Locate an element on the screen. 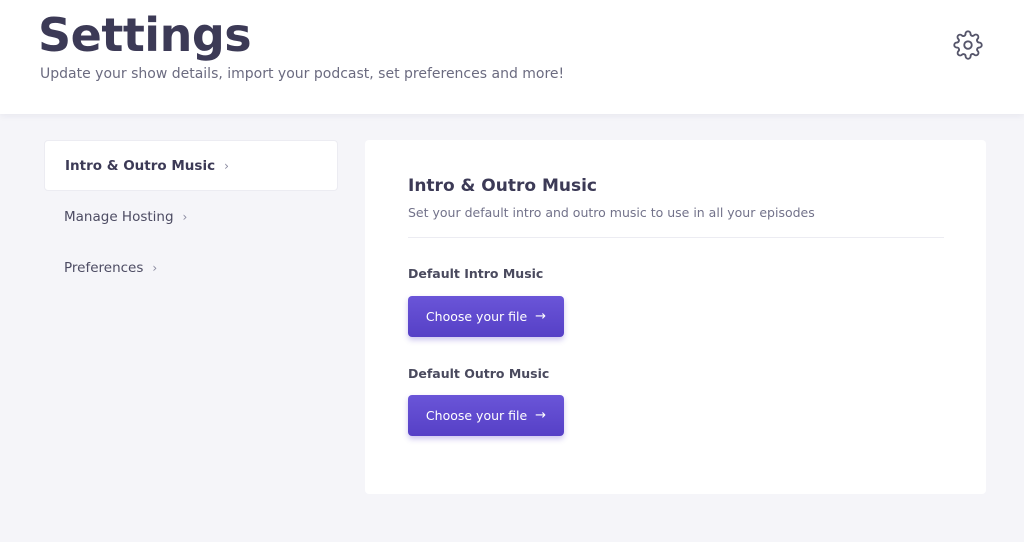 The height and width of the screenshot is (542, 1024). sidebar-item-label: Manage Hosting is located at coordinates (119, 216).